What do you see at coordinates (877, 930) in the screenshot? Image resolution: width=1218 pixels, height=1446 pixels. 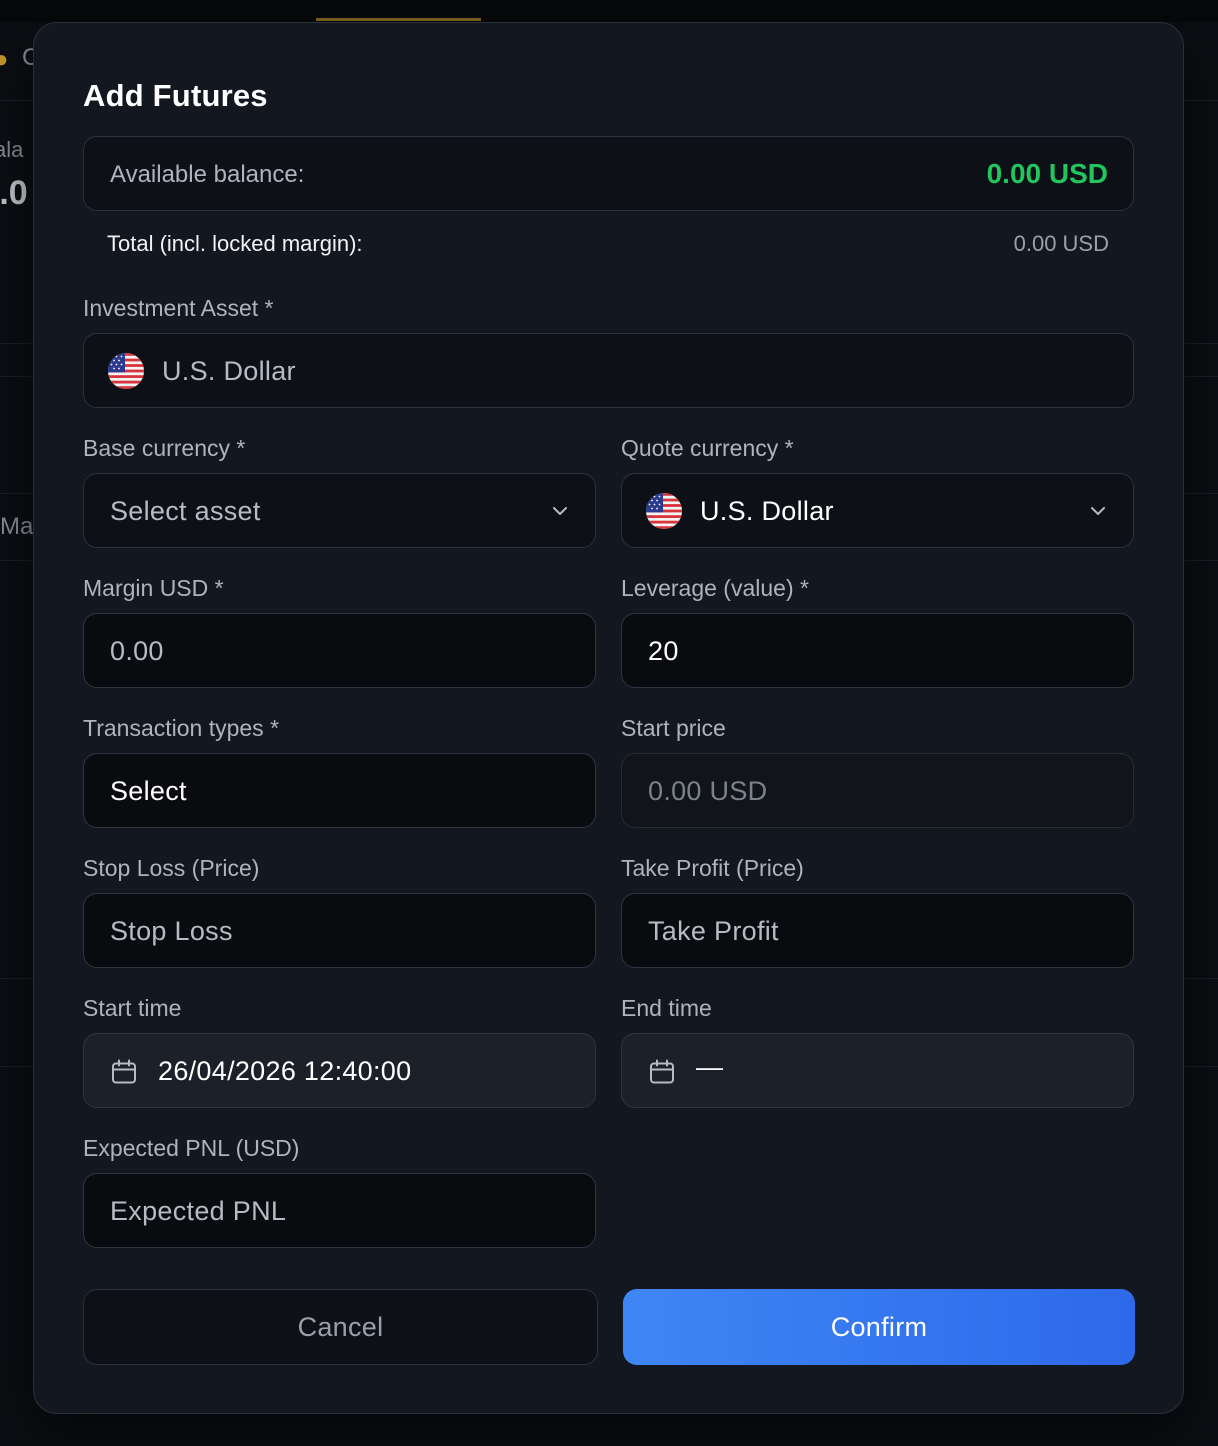 I see `take-profit-input: Take Profit` at bounding box center [877, 930].